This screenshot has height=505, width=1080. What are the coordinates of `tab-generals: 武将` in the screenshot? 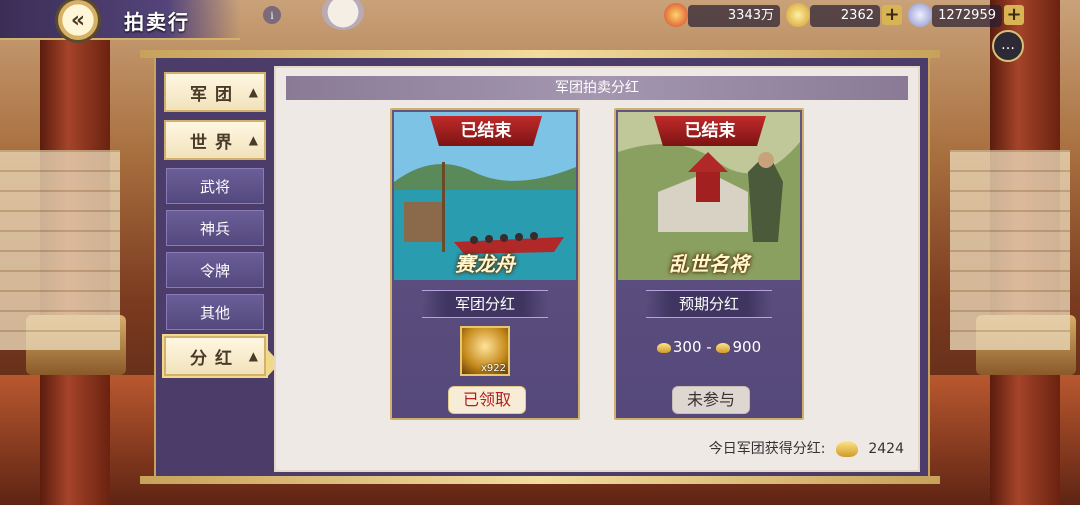 It's located at (215, 186).